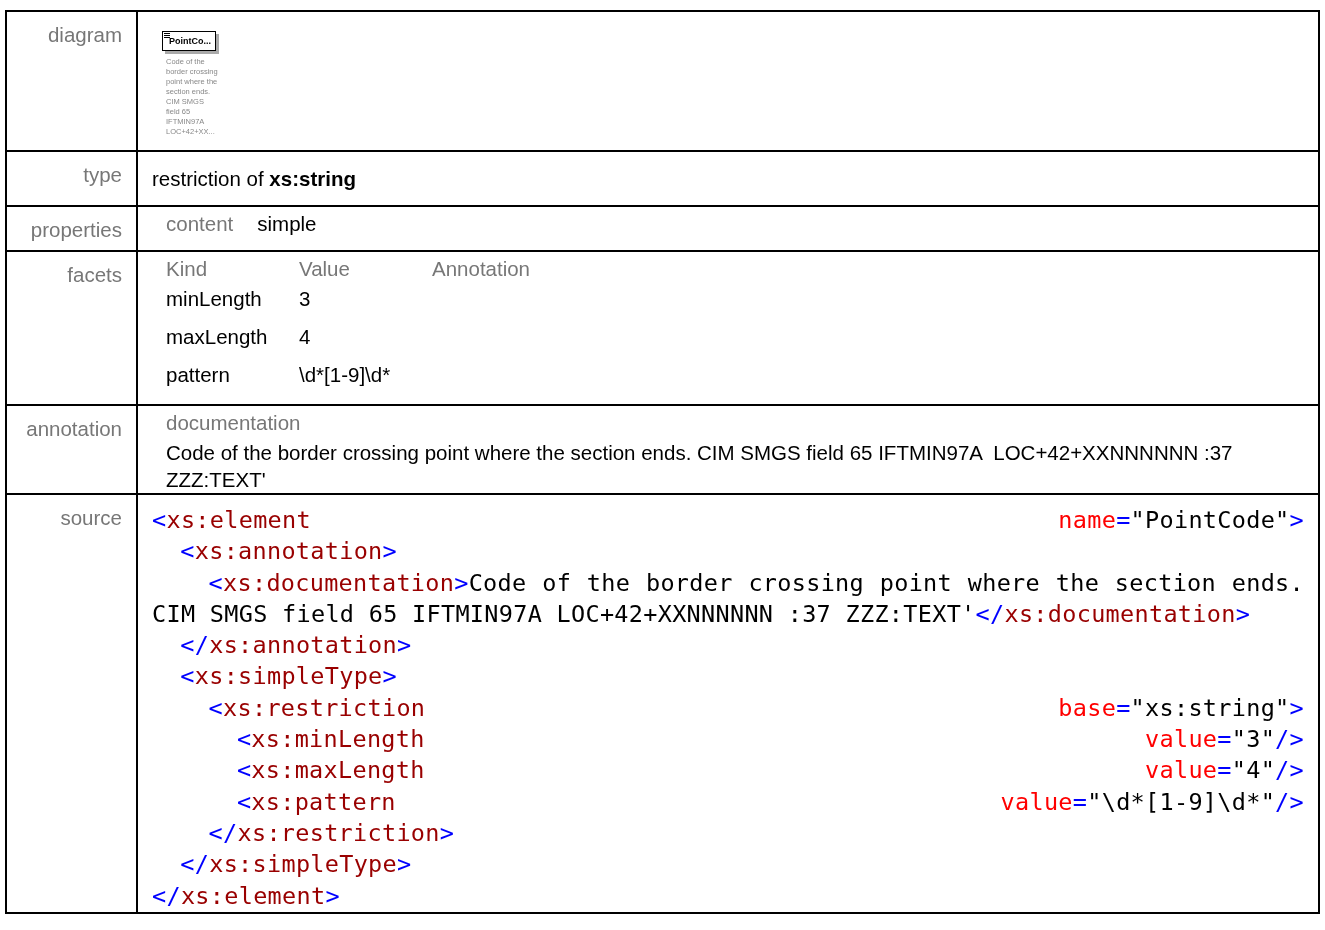  What do you see at coordinates (187, 268) in the screenshot?
I see `column-header: Kind` at bounding box center [187, 268].